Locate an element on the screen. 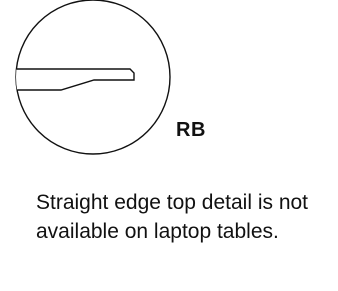 This screenshot has width=338, height=291. detail-code-label: RB is located at coordinates (191, 130).